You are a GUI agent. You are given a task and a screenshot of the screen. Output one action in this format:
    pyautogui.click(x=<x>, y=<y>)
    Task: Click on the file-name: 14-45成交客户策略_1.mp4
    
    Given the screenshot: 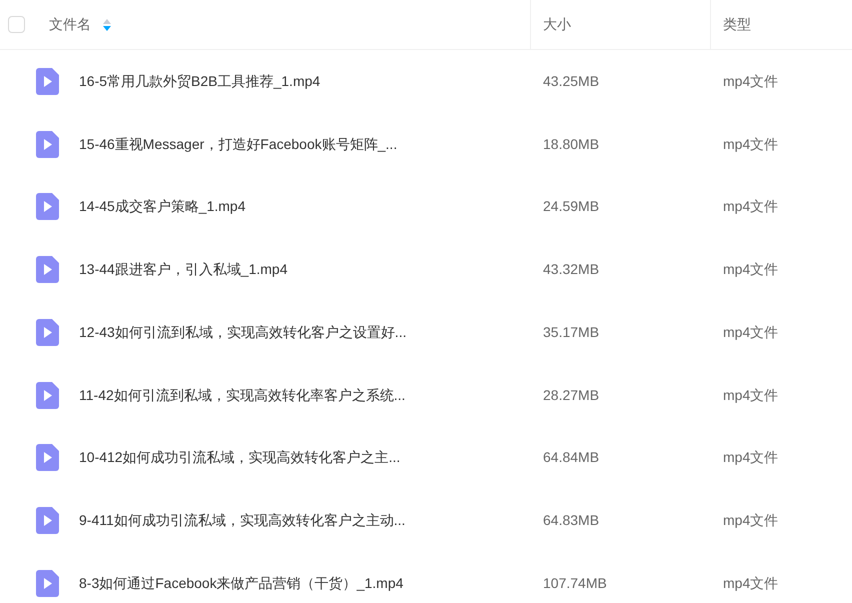 What is the action you would take?
    pyautogui.click(x=162, y=207)
    